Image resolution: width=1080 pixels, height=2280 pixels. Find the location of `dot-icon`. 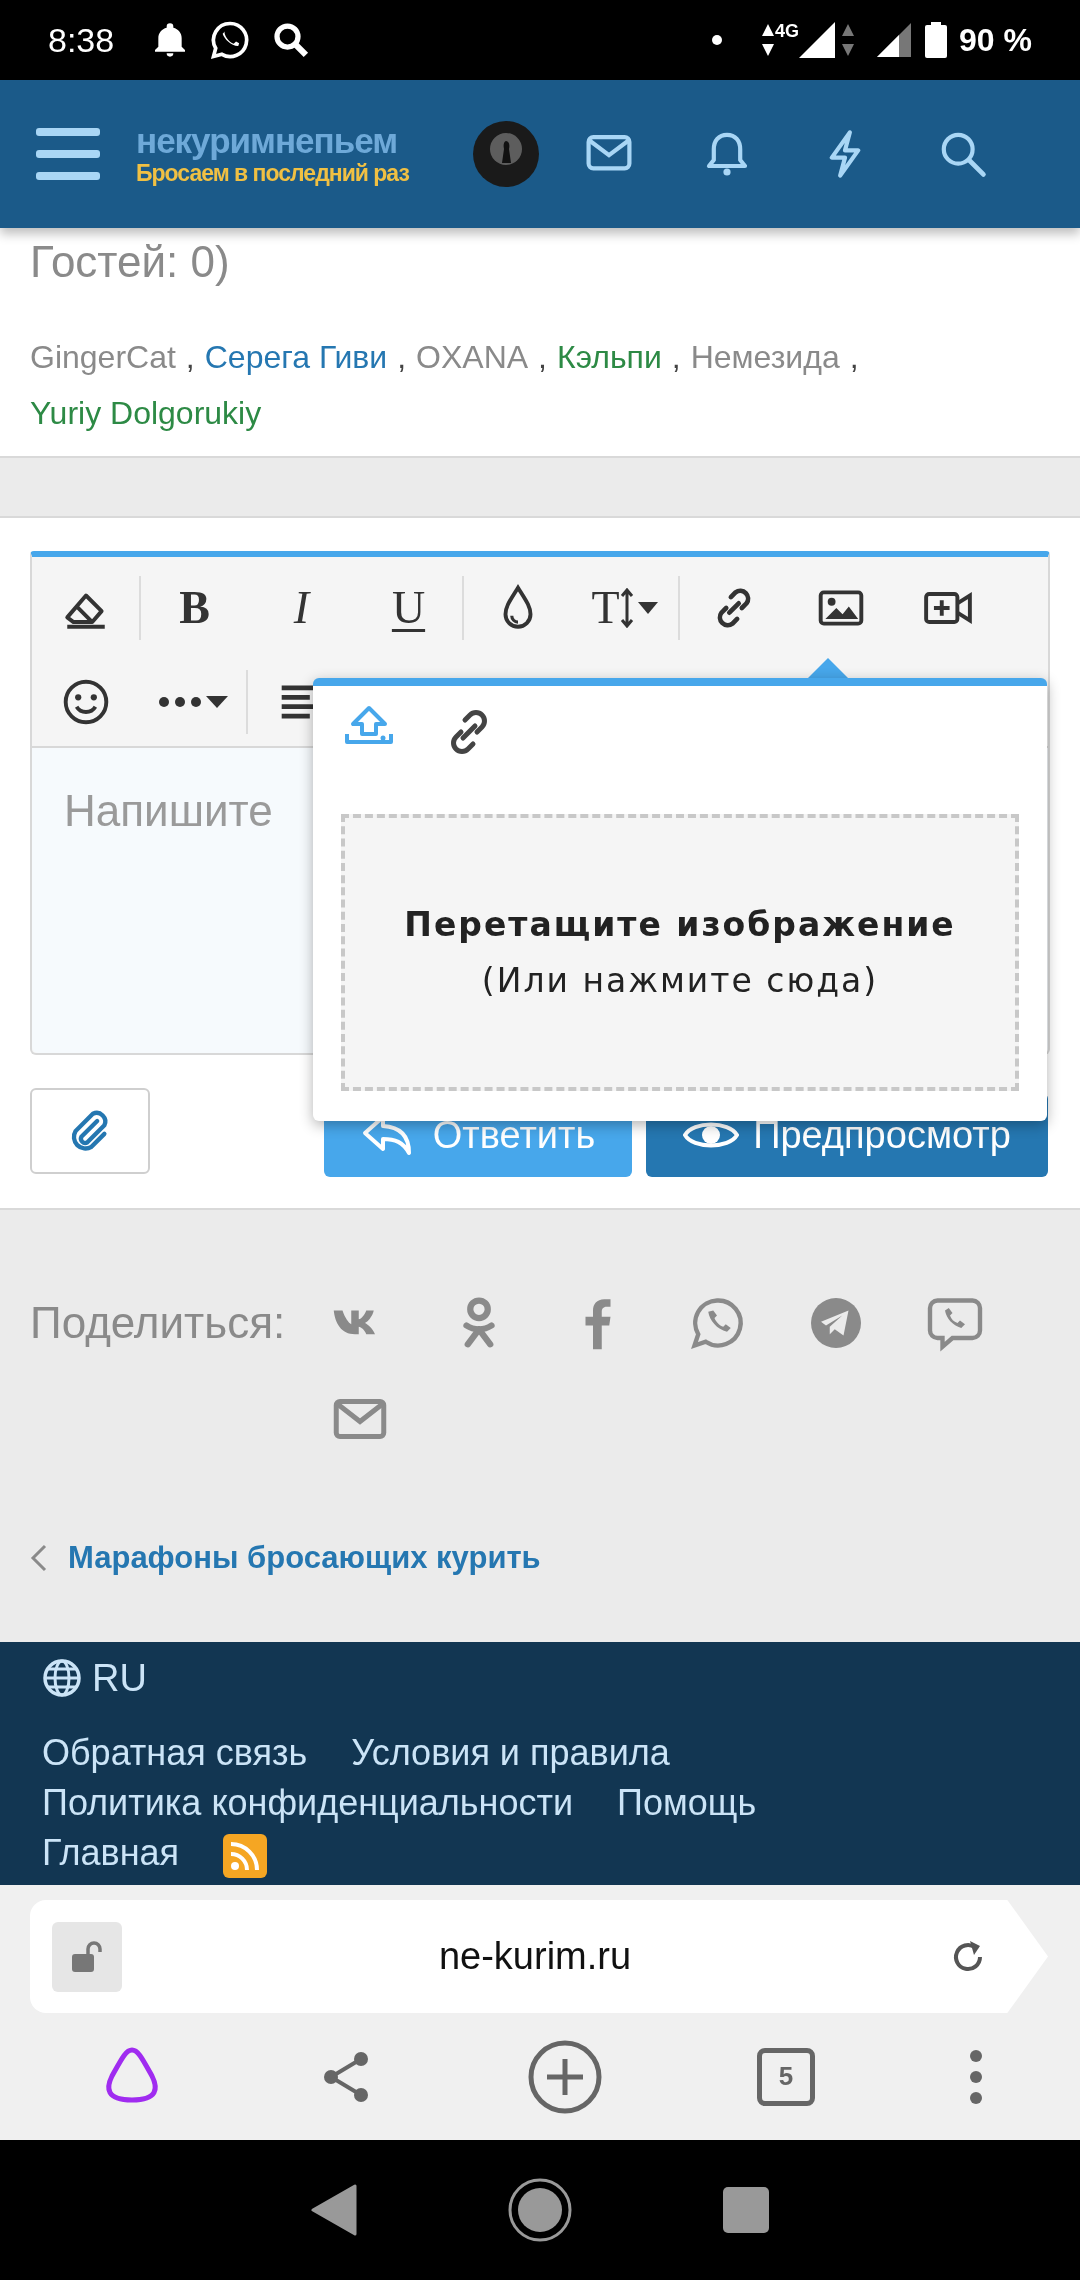

dot-icon is located at coordinates (717, 40).